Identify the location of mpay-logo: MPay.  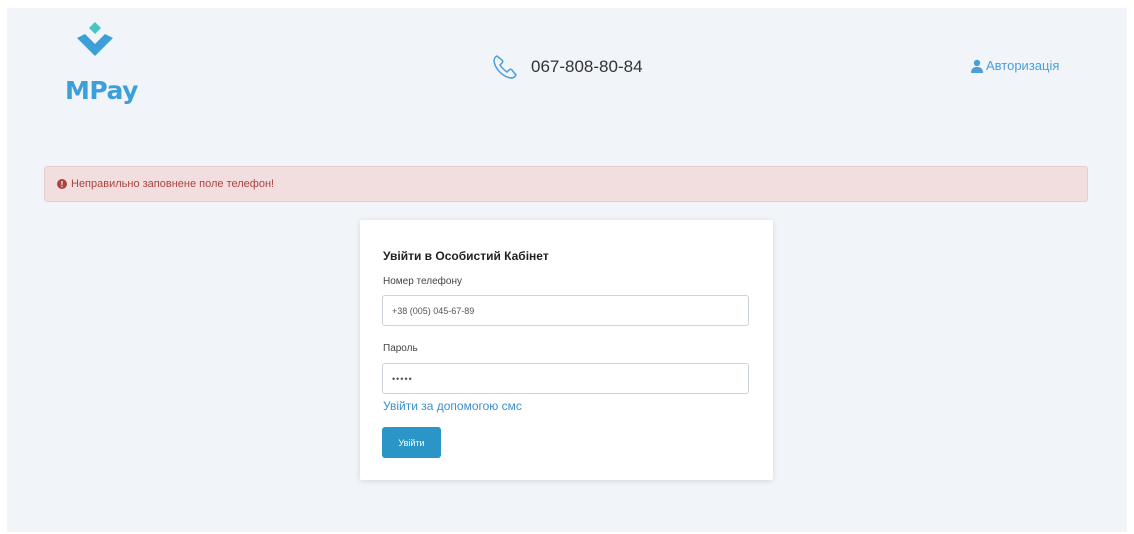
(101, 72).